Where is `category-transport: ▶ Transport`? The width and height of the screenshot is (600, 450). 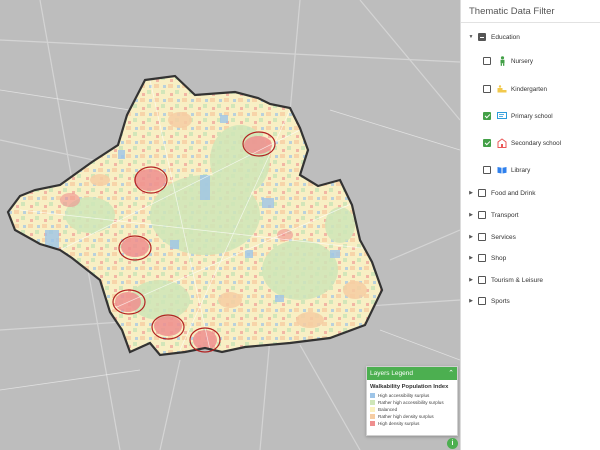 category-transport: ▶ Transport is located at coordinates (493, 215).